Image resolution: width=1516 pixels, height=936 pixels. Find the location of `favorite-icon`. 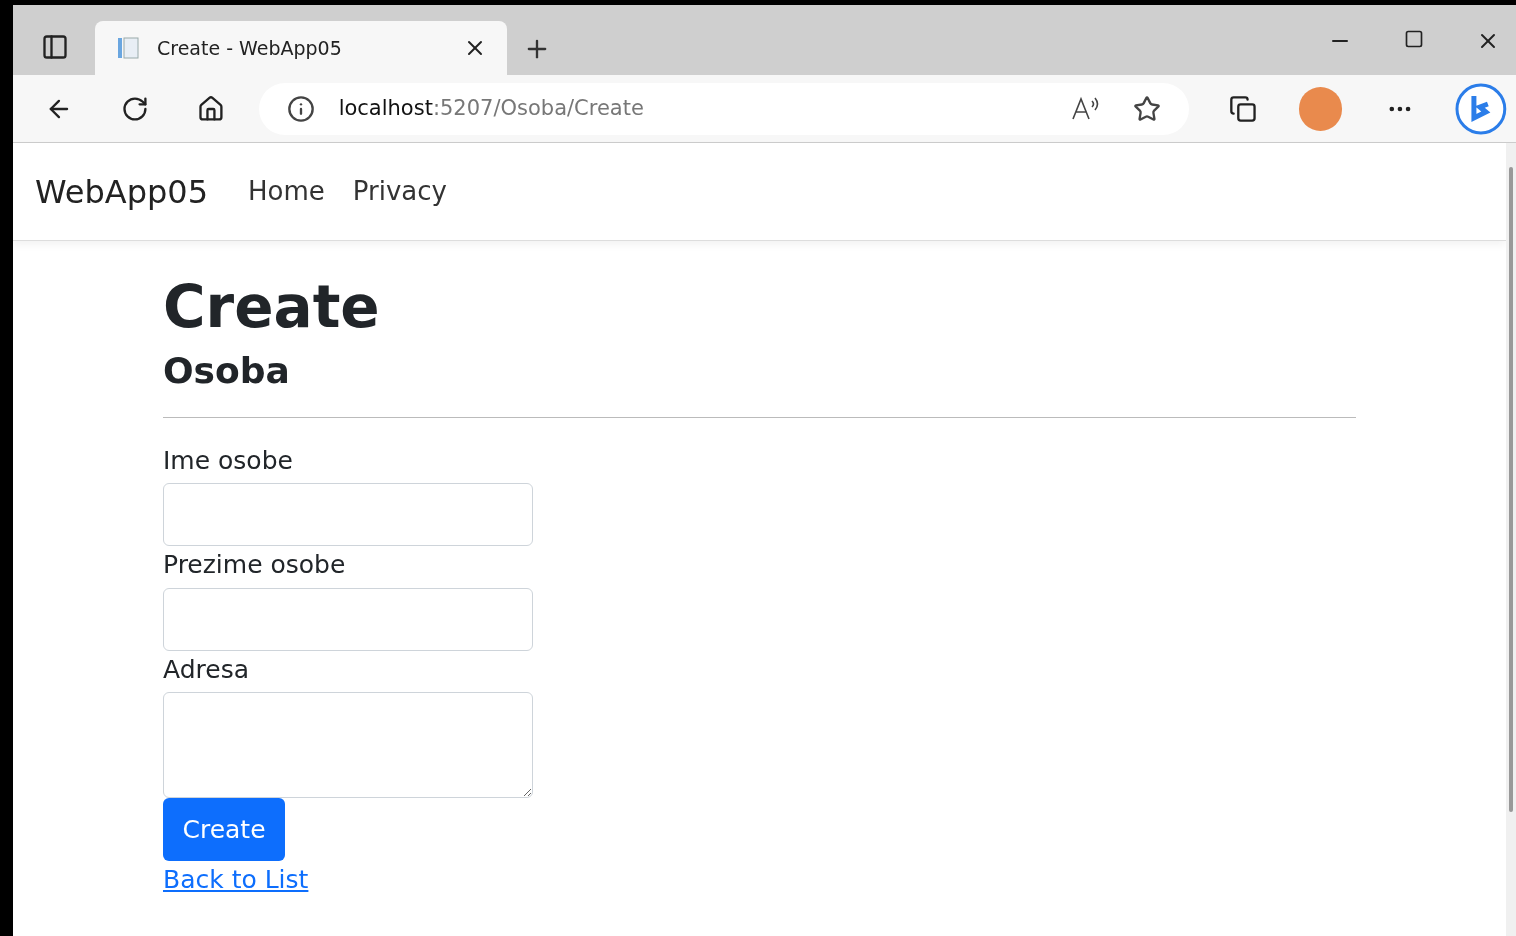

favorite-icon is located at coordinates (1146, 108).